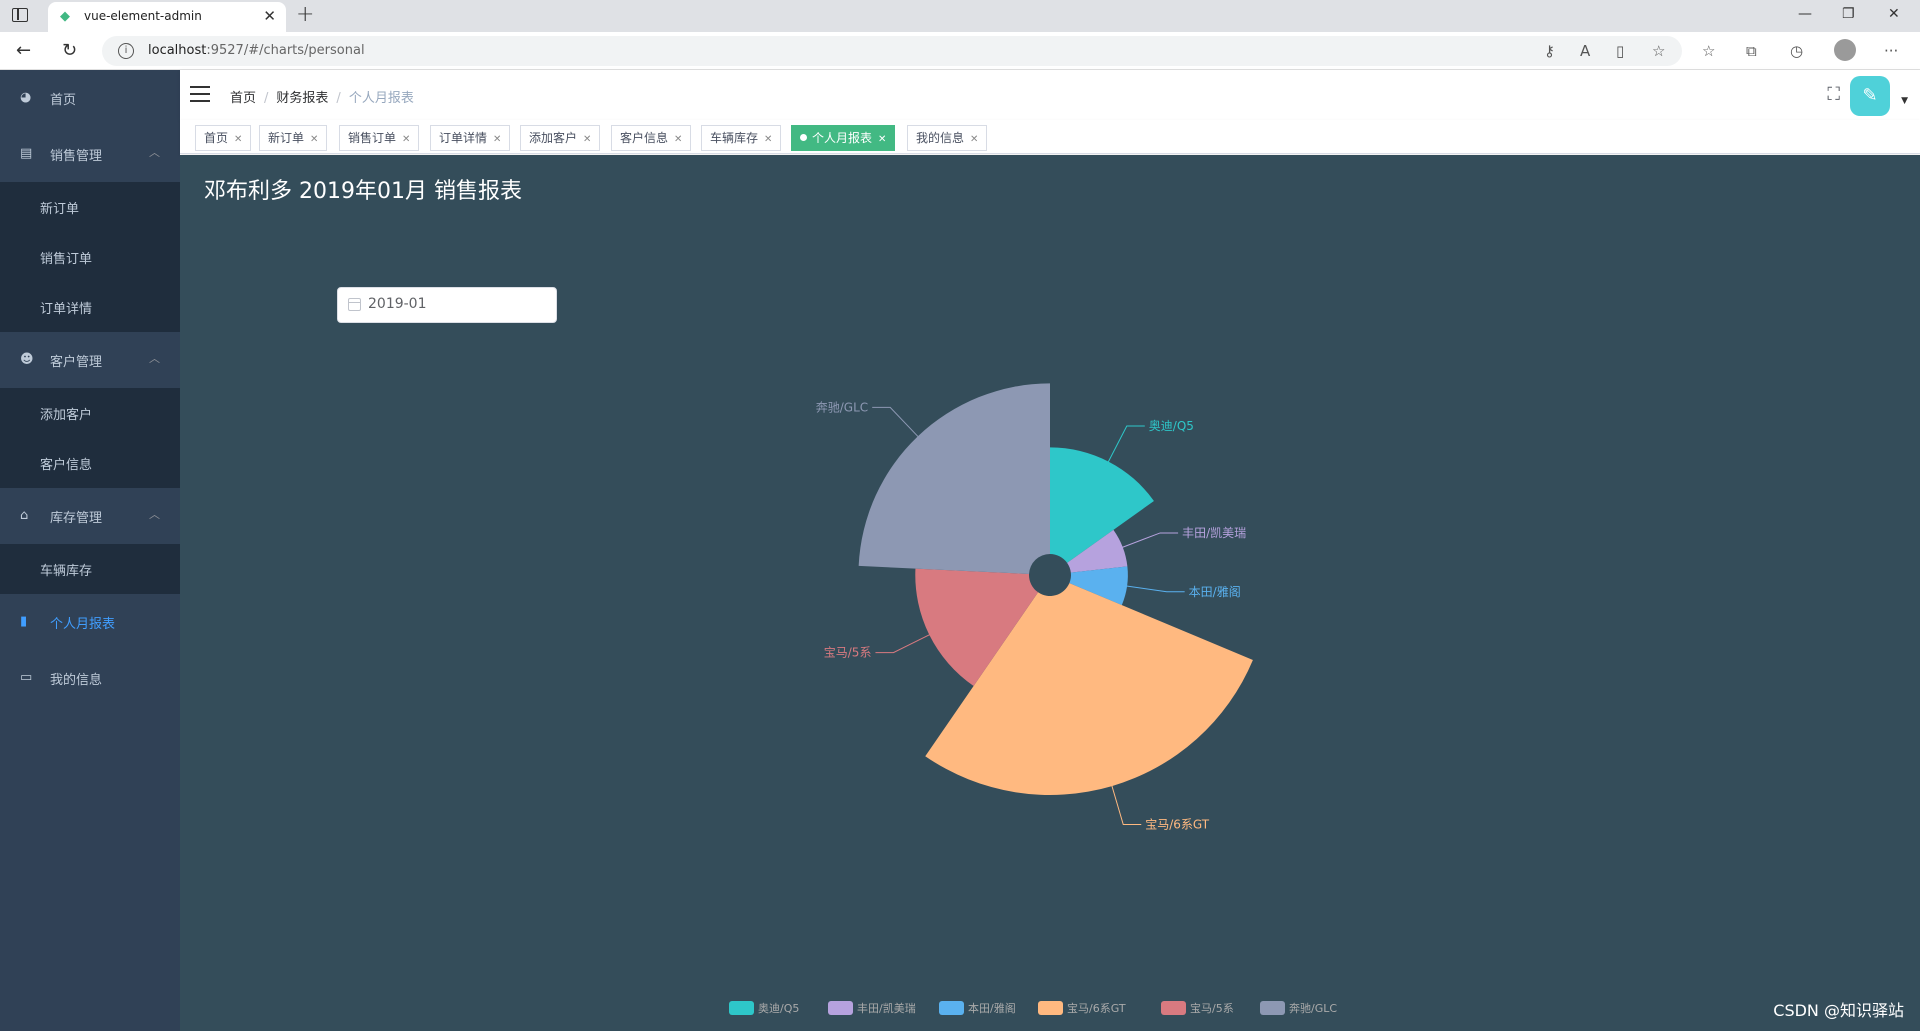 The image size is (1920, 1031). I want to click on active-dot-icon, so click(803, 137).